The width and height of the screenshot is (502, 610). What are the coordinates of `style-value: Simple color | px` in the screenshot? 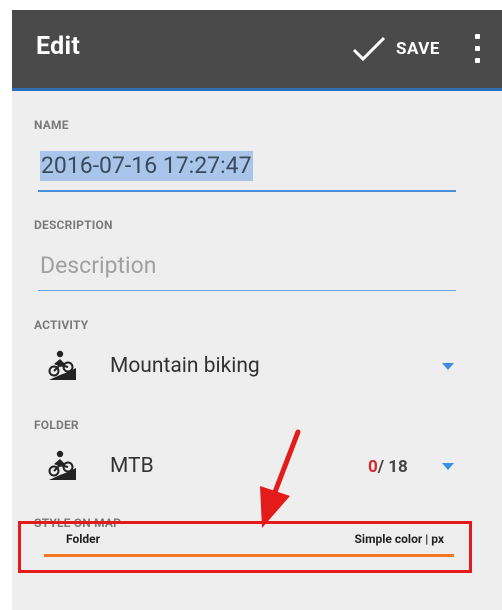 It's located at (399, 539).